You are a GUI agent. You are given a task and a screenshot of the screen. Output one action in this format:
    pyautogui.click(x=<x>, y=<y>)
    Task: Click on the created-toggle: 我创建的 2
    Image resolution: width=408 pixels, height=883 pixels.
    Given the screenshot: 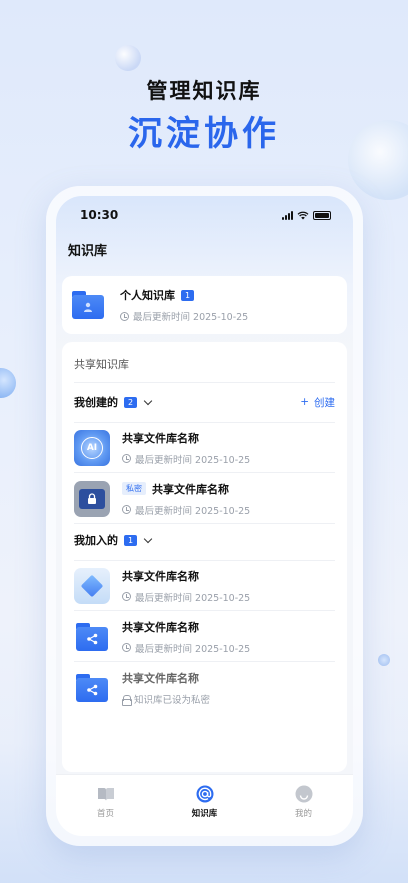 What is the action you would take?
    pyautogui.click(x=113, y=402)
    